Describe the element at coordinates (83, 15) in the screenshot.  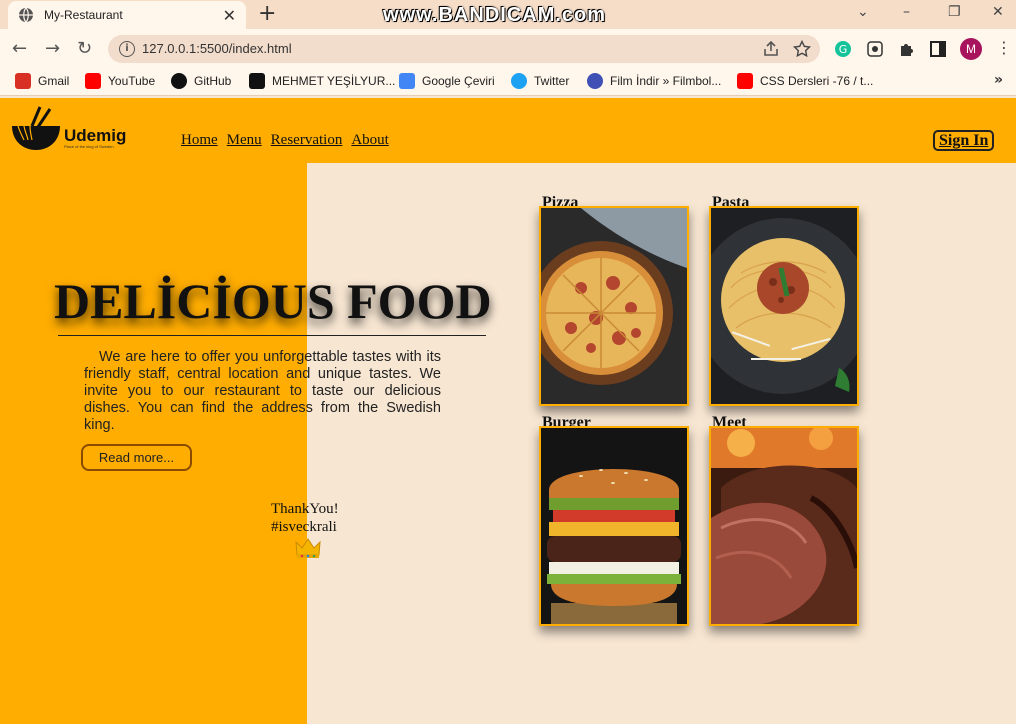
I see `tab-title: My-Restaurant` at that location.